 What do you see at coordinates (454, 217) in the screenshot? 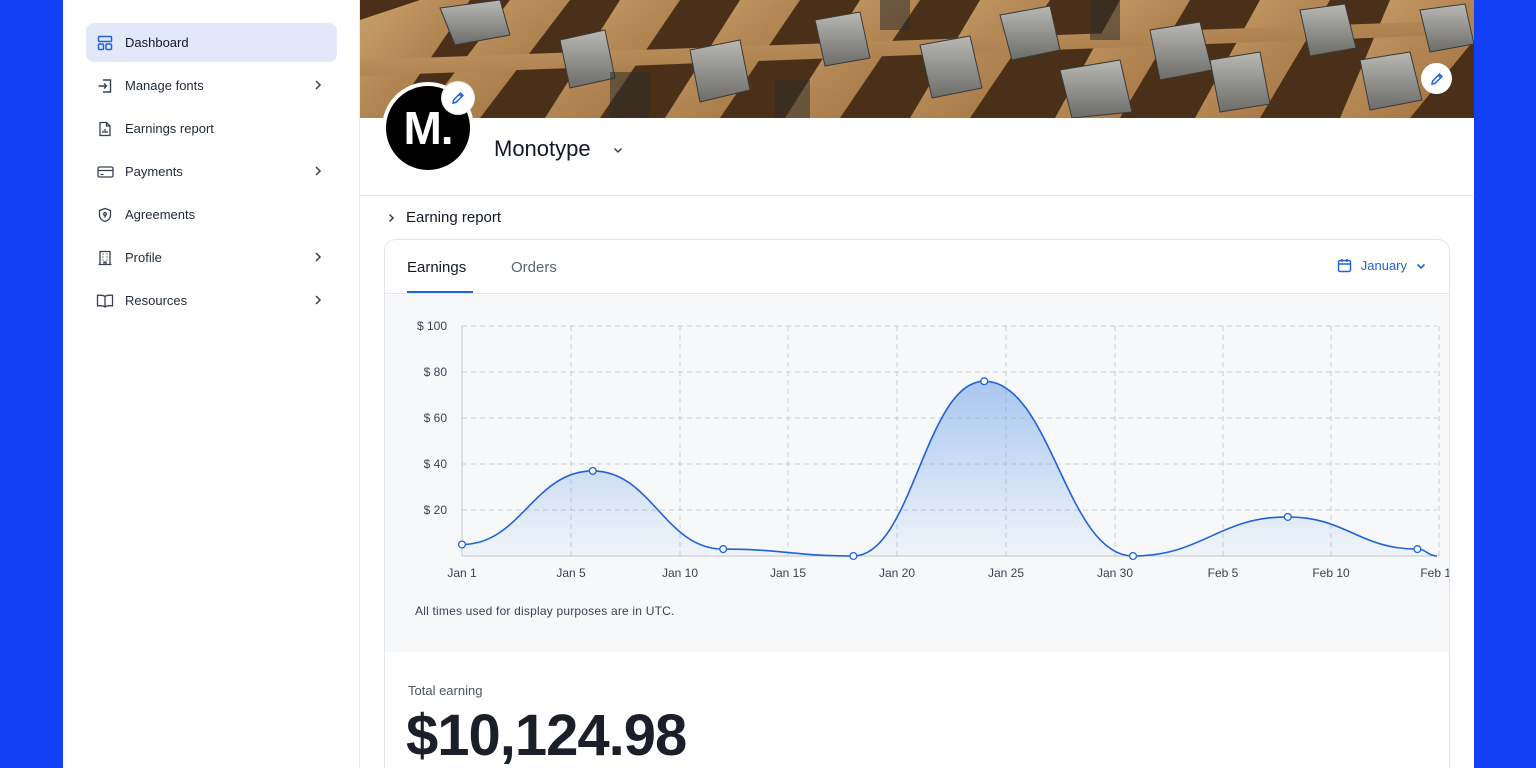
I see `section-title: Earning report` at bounding box center [454, 217].